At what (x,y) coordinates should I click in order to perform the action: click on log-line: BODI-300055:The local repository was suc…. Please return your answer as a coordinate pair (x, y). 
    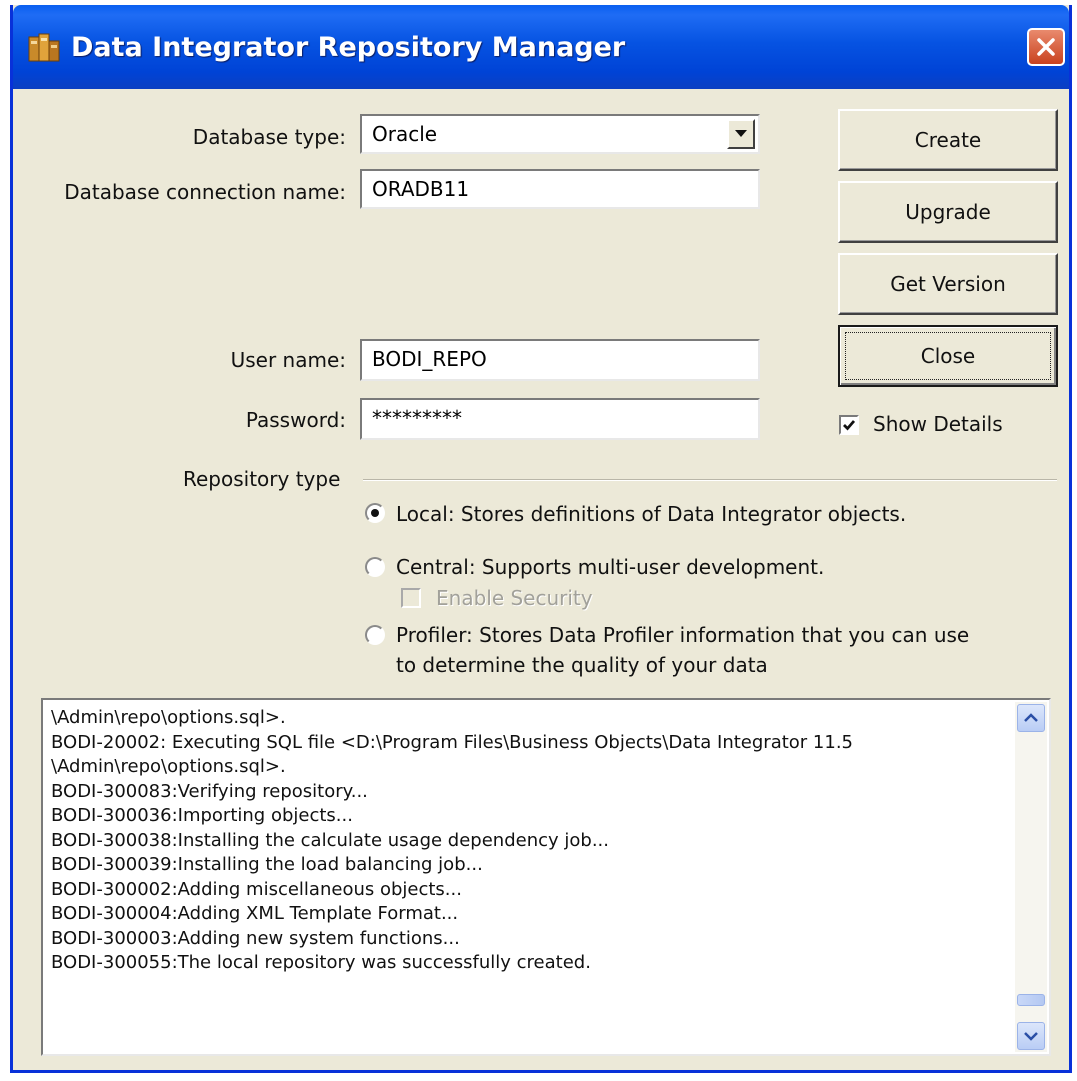
    Looking at the image, I should click on (321, 962).